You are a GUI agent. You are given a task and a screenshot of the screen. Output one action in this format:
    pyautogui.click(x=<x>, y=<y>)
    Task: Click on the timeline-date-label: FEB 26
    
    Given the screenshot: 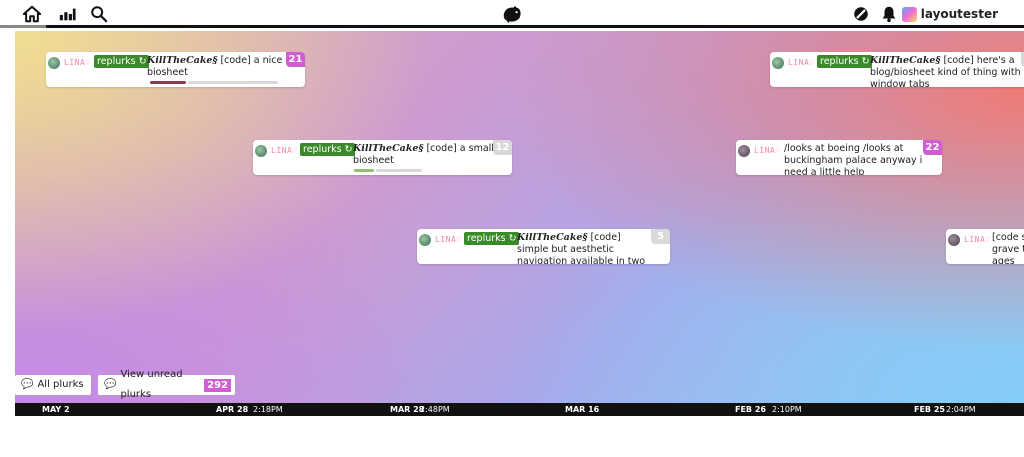 What is the action you would take?
    pyautogui.click(x=750, y=409)
    